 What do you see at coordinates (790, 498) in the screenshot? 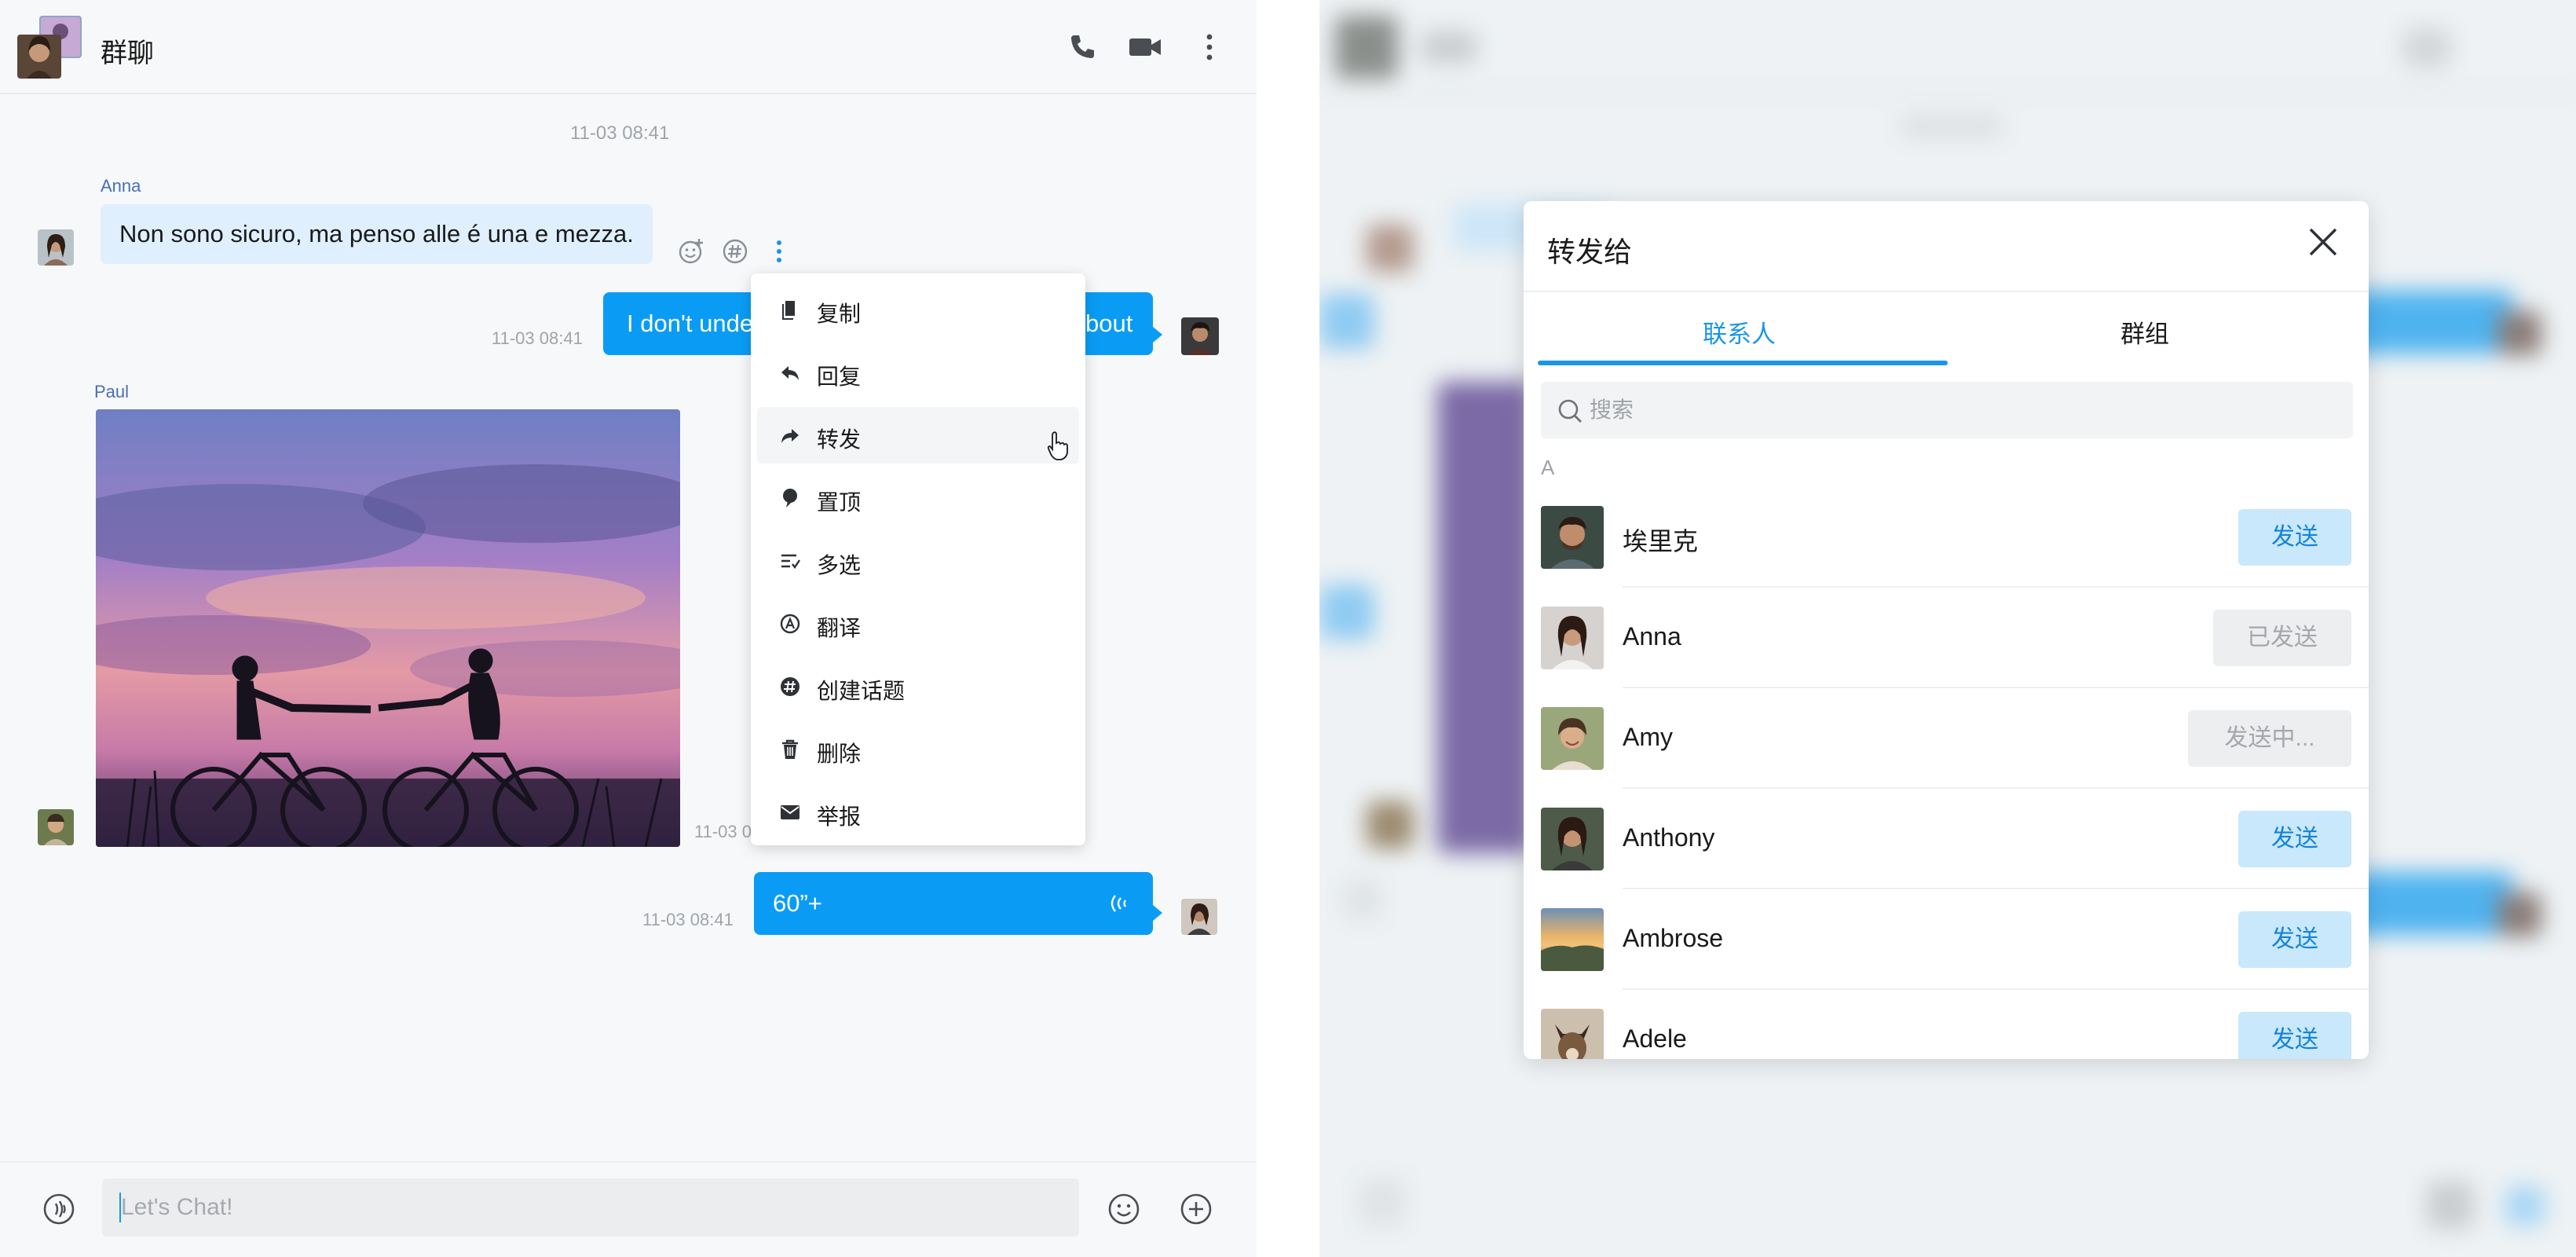
I see `pin-icon` at bounding box center [790, 498].